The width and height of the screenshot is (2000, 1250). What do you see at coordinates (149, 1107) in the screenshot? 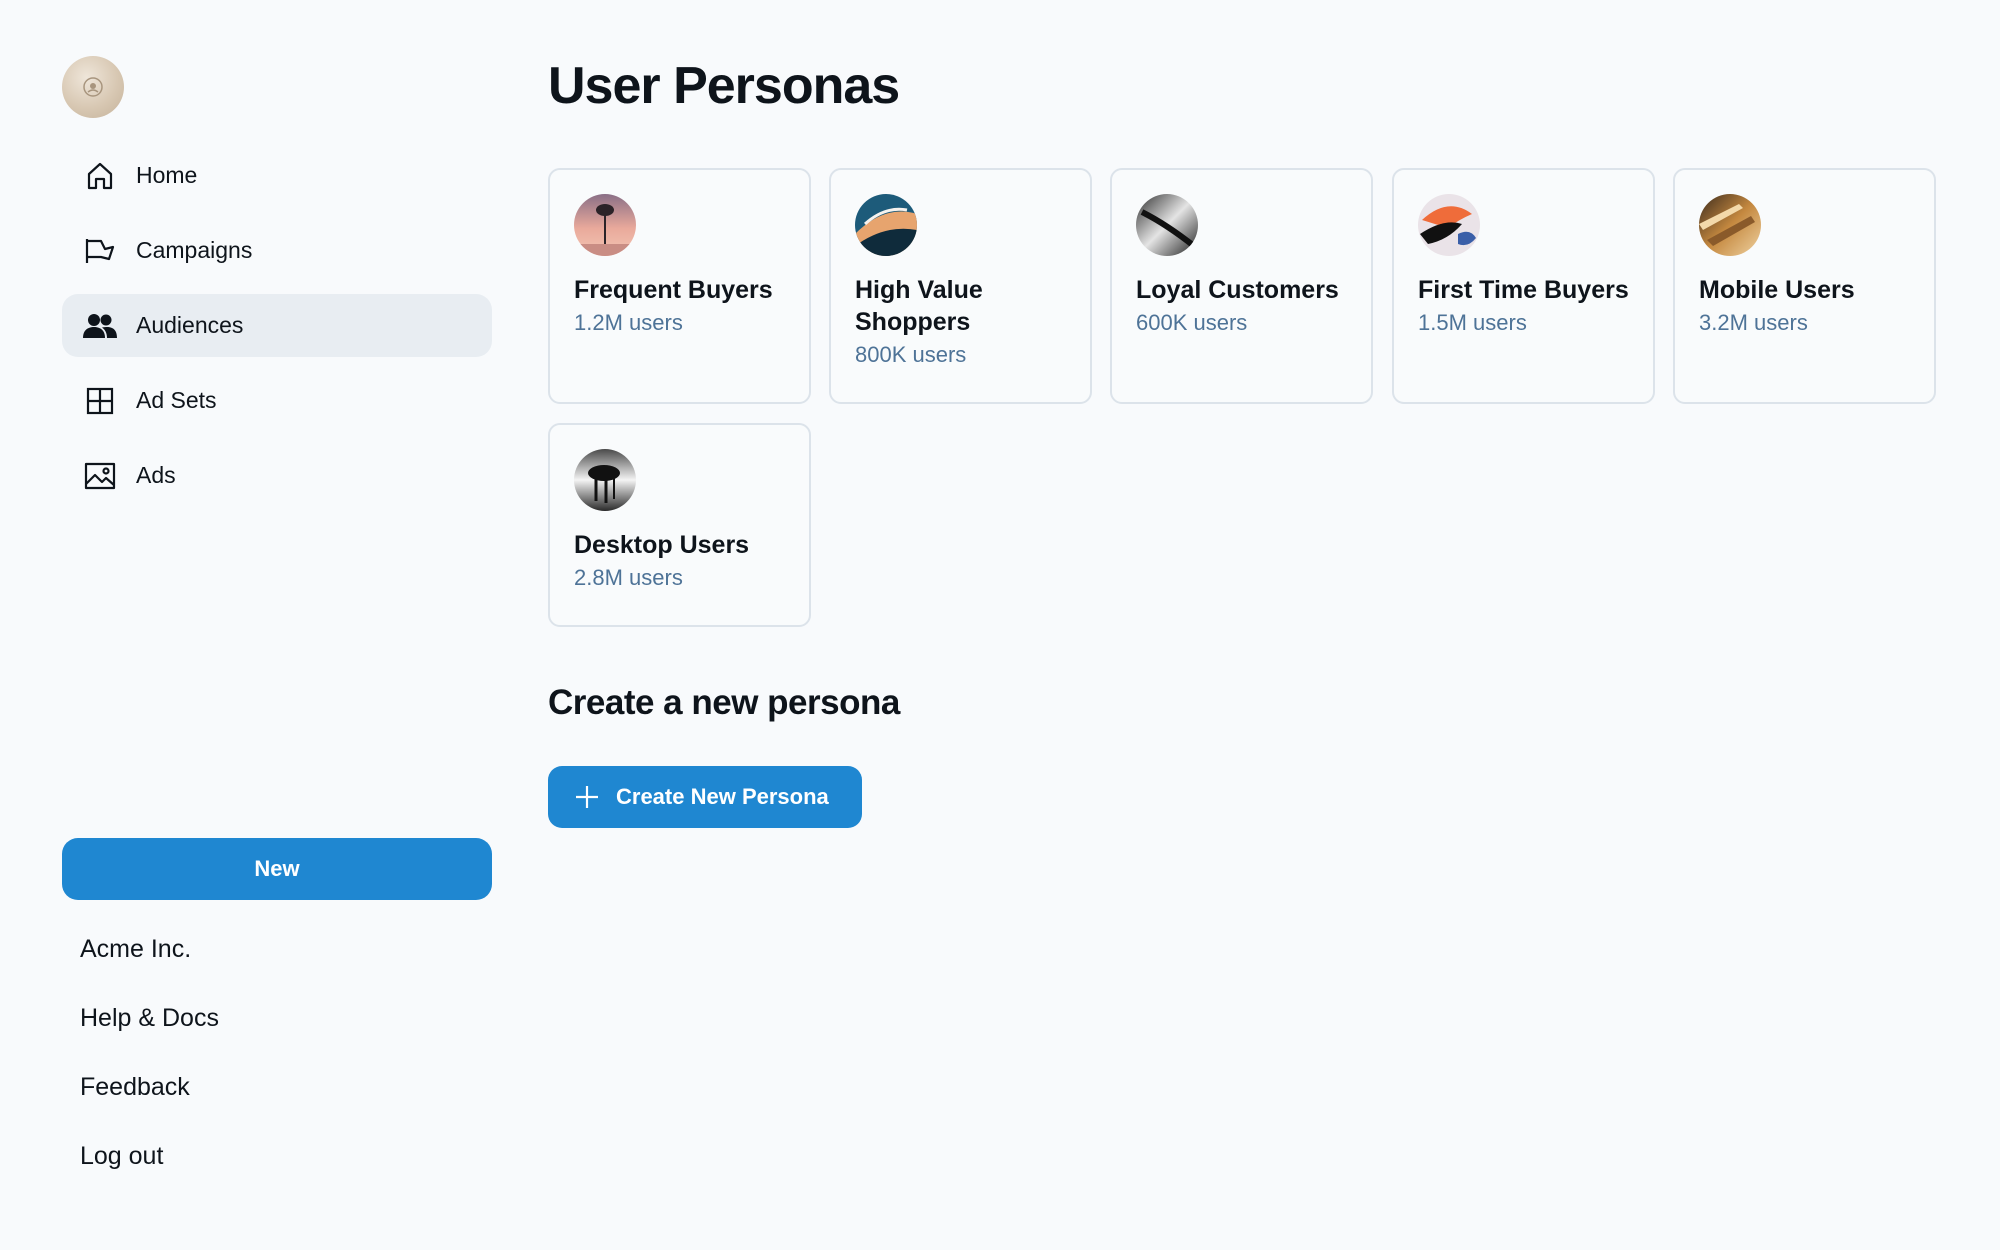
I see `footer-link-feedback: Feedback` at bounding box center [149, 1107].